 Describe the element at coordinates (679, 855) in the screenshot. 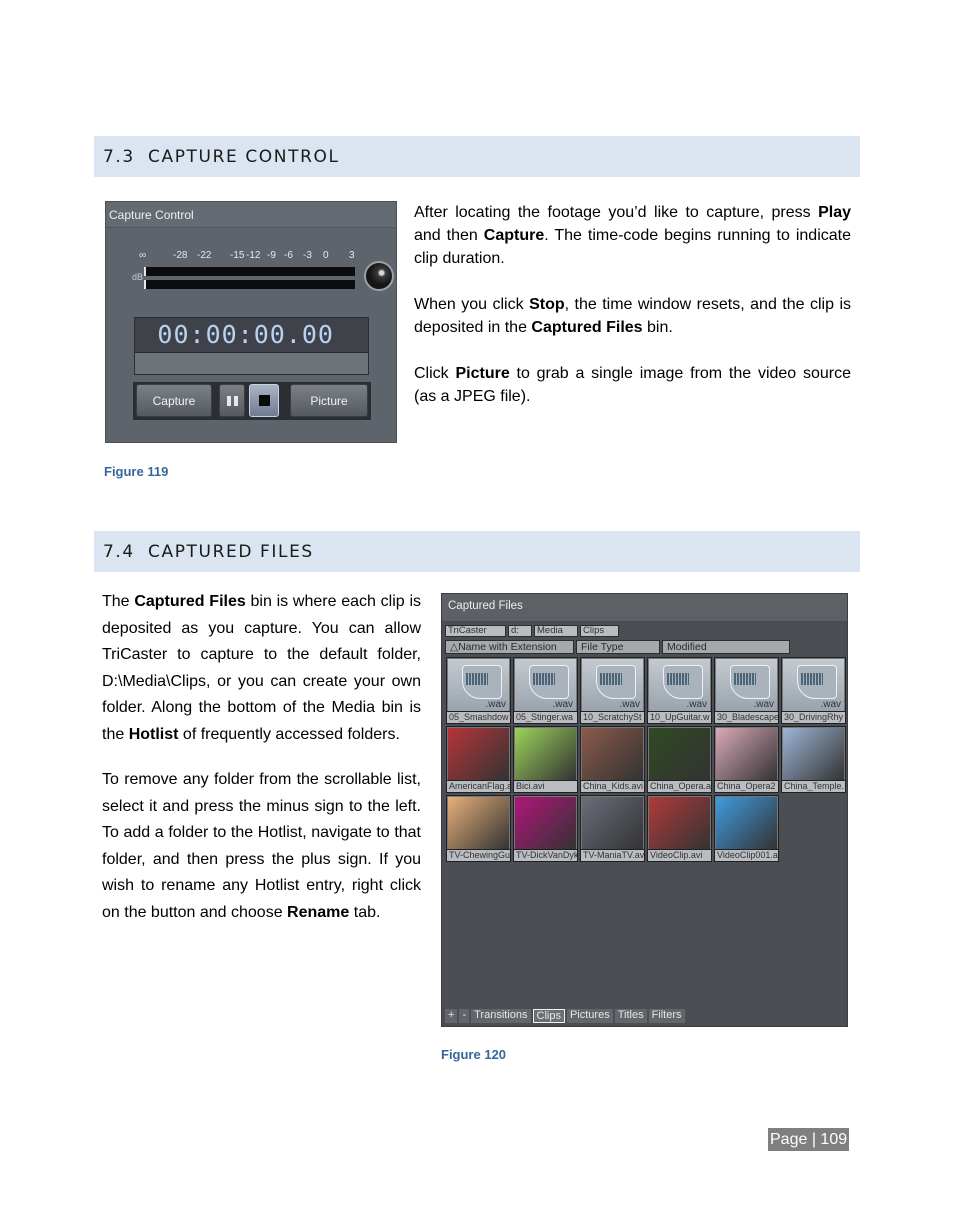

I see `file-name: VideoClip.avi` at that location.